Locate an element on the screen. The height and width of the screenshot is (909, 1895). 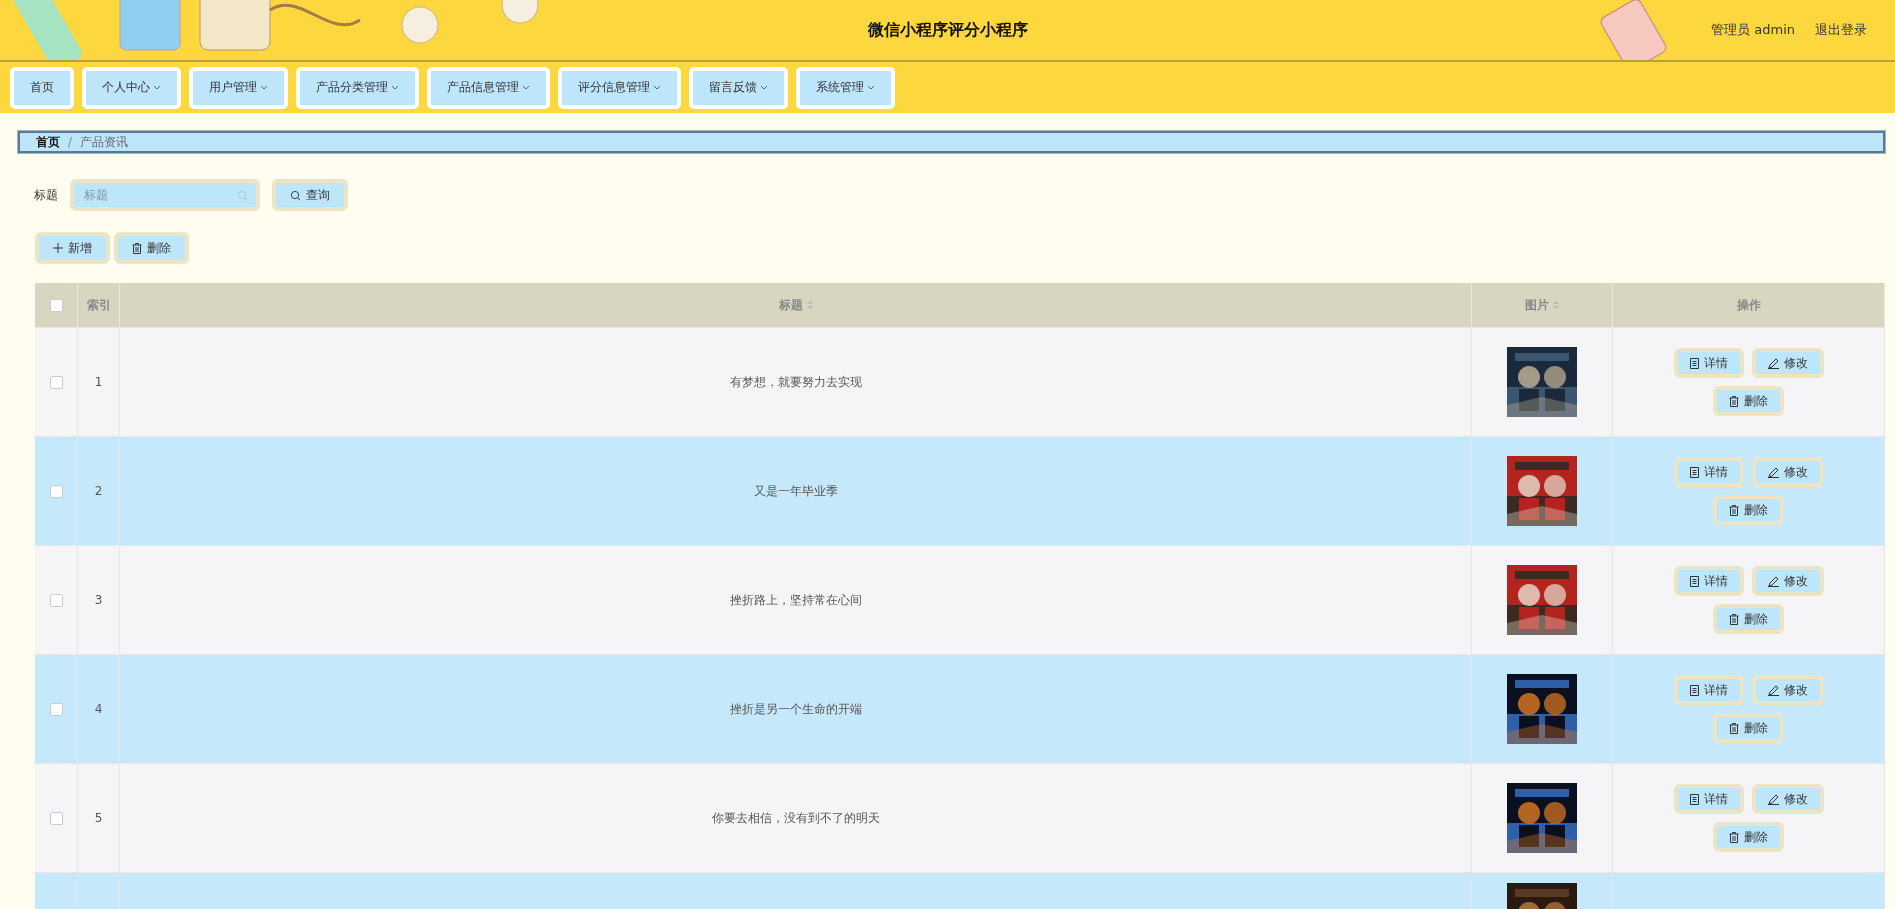
title-cell: 又是一年毕业季 is located at coordinates (795, 491).